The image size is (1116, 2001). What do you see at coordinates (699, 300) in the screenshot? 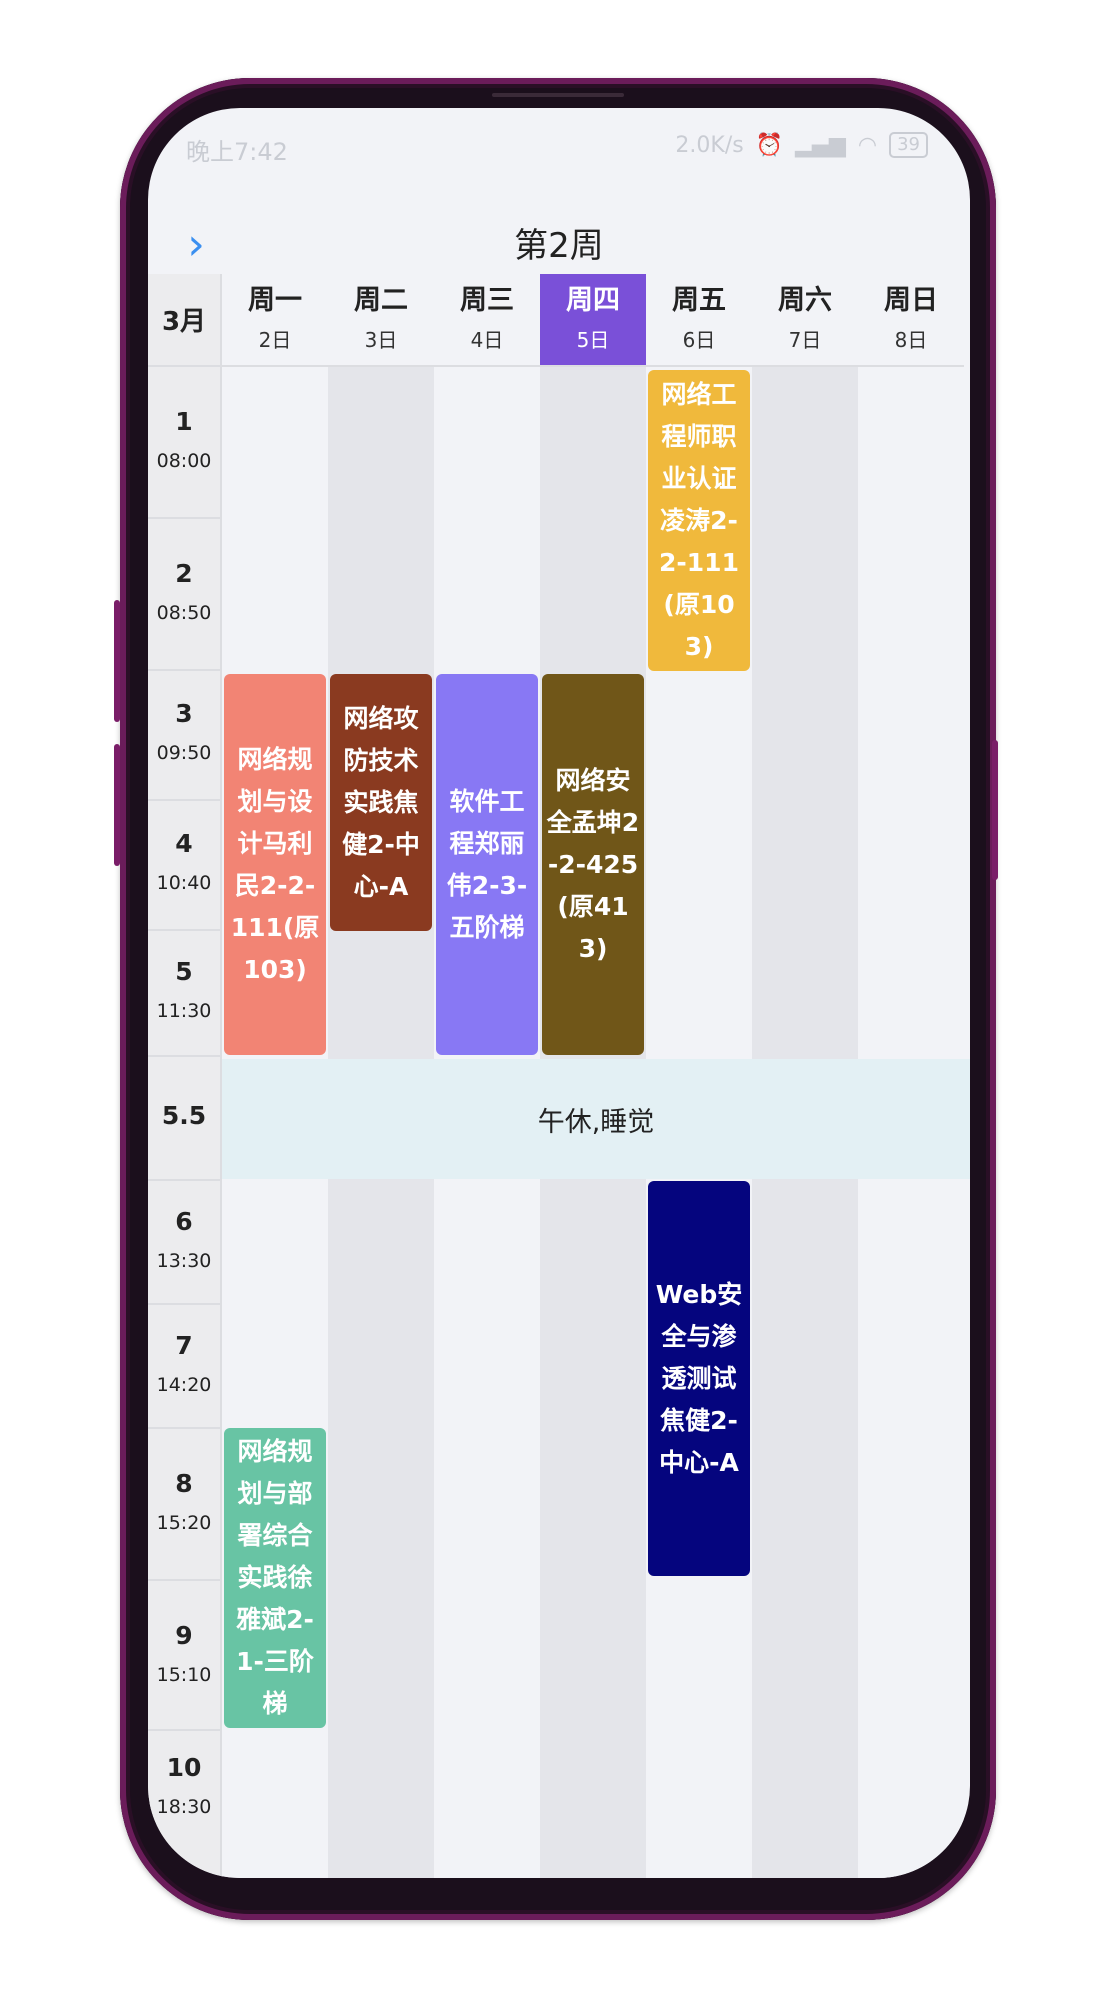
I see `day-name: 周五` at bounding box center [699, 300].